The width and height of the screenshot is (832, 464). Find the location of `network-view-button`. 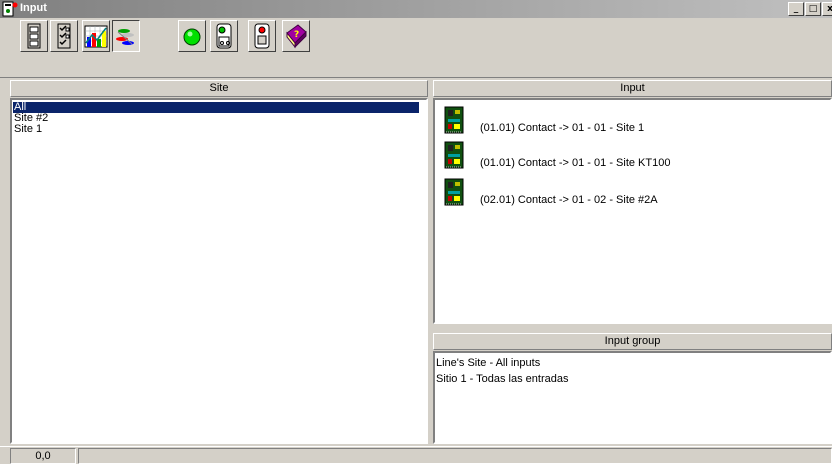

network-view-button is located at coordinates (126, 36).